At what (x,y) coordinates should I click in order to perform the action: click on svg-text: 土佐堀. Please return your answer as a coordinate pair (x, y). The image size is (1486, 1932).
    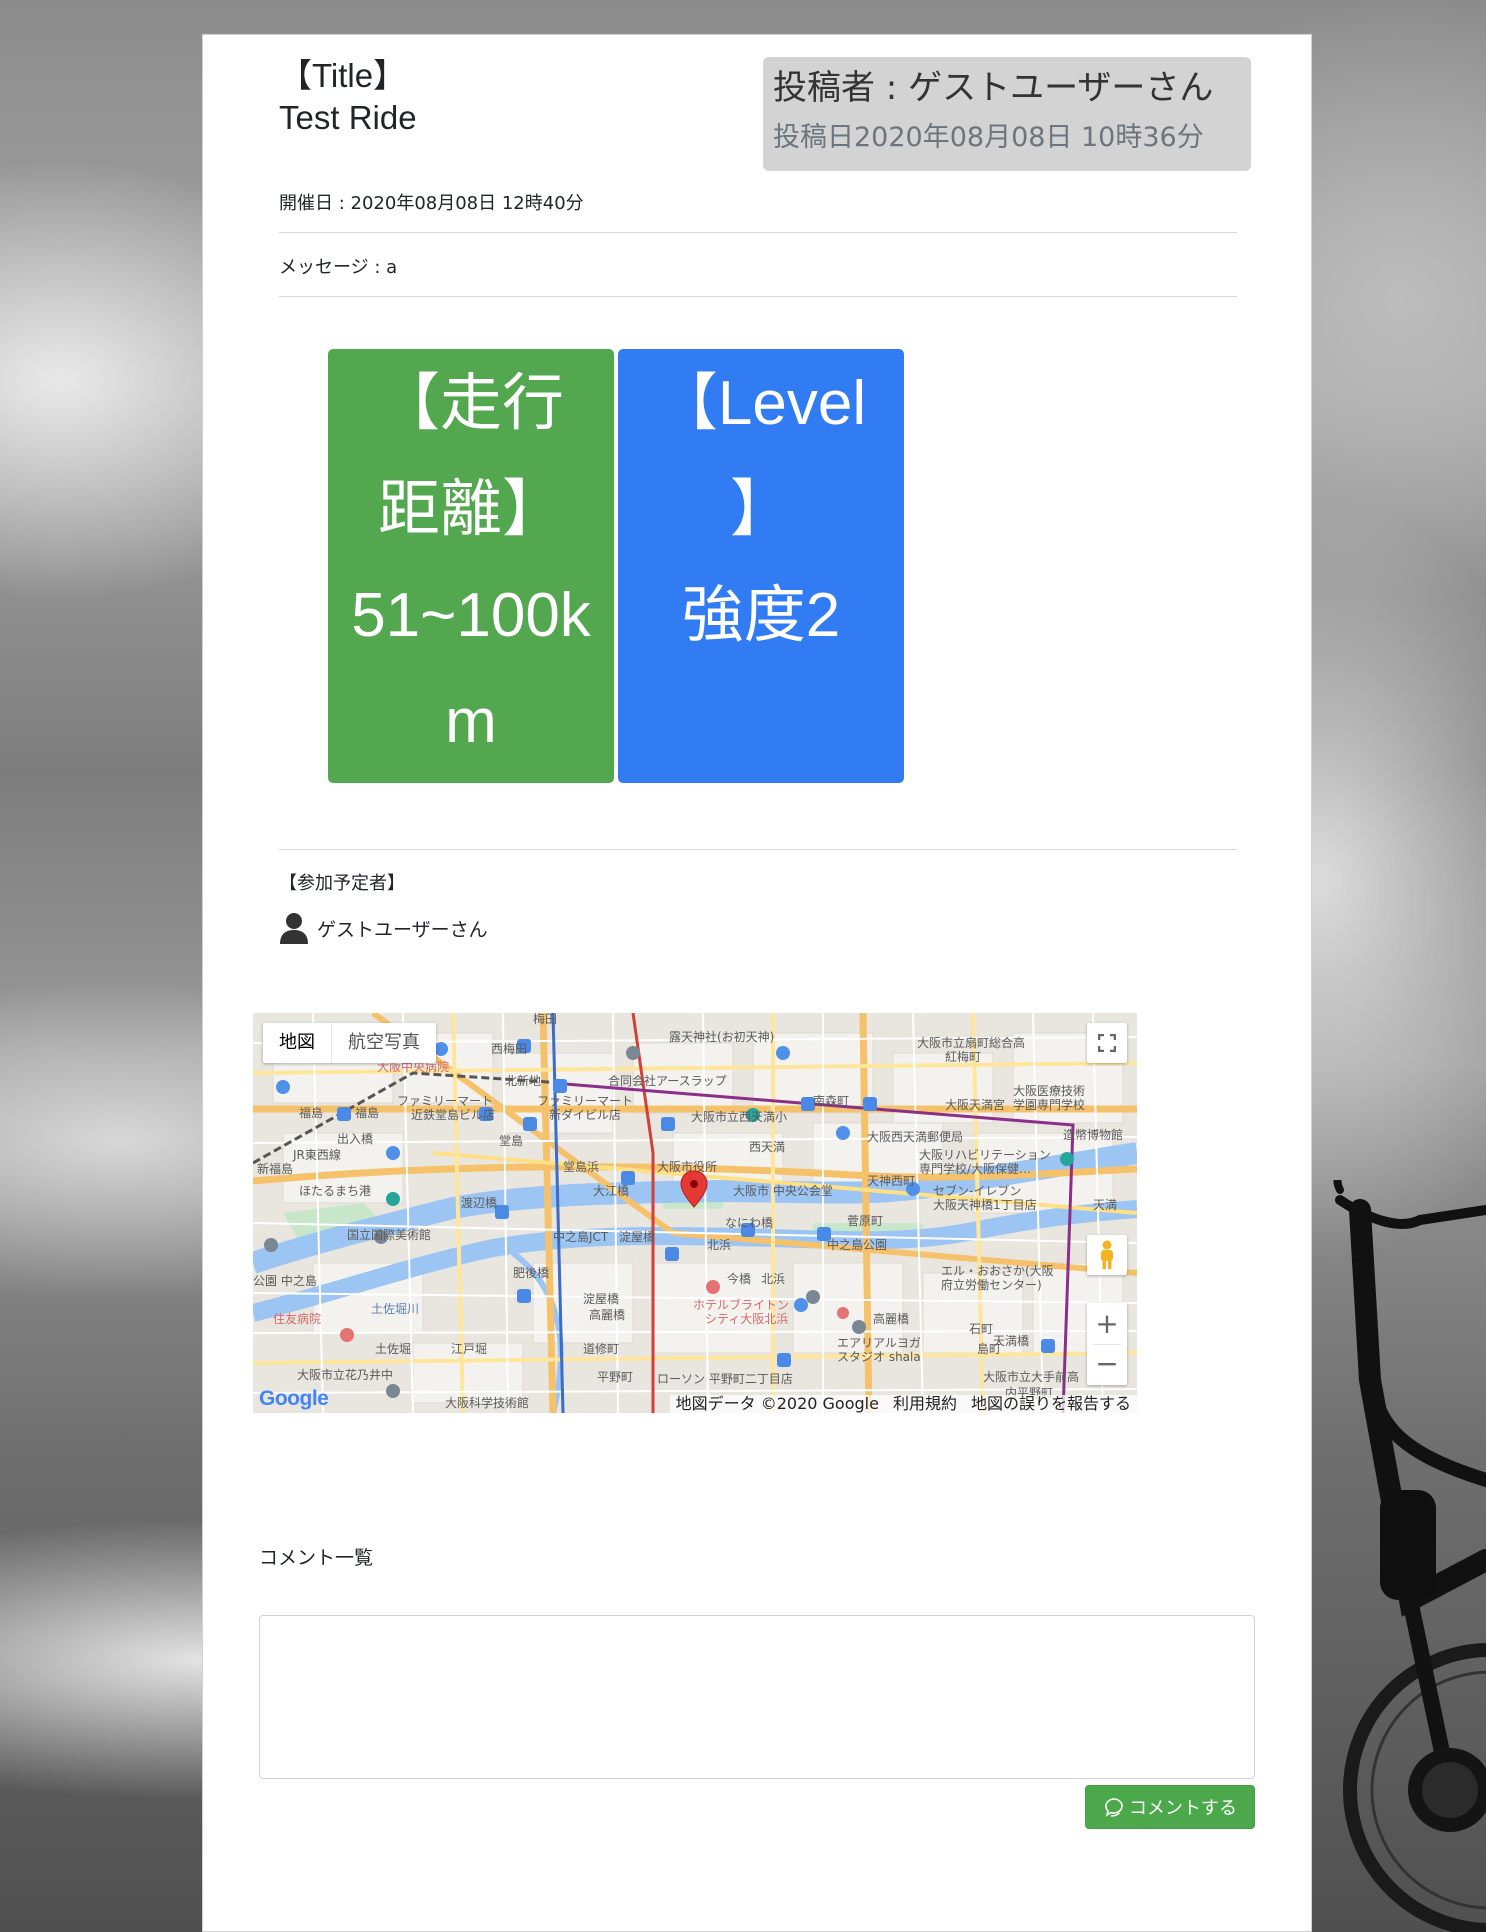
    Looking at the image, I should click on (393, 1348).